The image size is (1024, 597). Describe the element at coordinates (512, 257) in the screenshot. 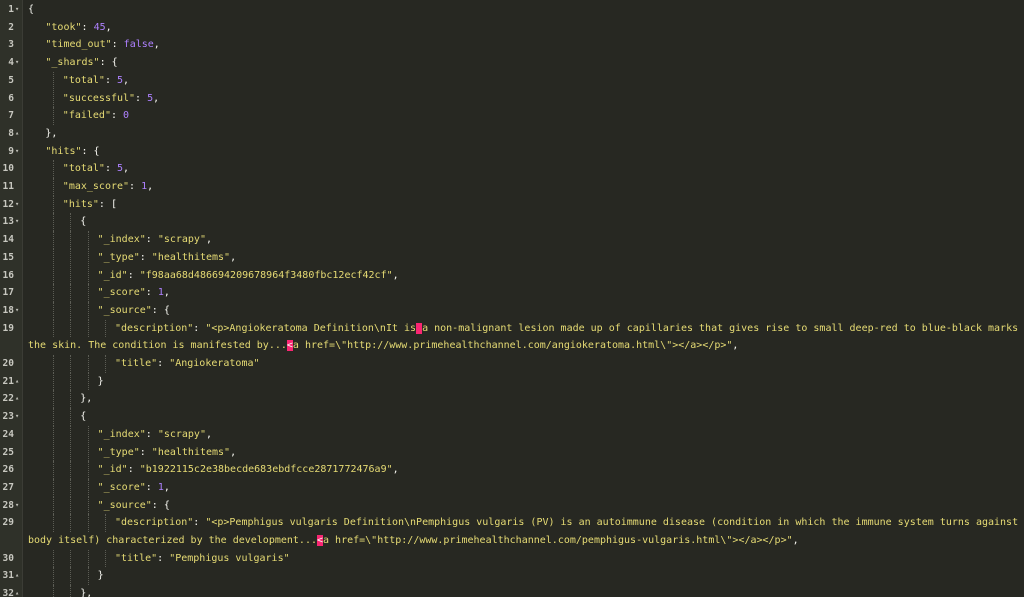

I see `code-line: 15 "_type": "healthitems",` at that location.